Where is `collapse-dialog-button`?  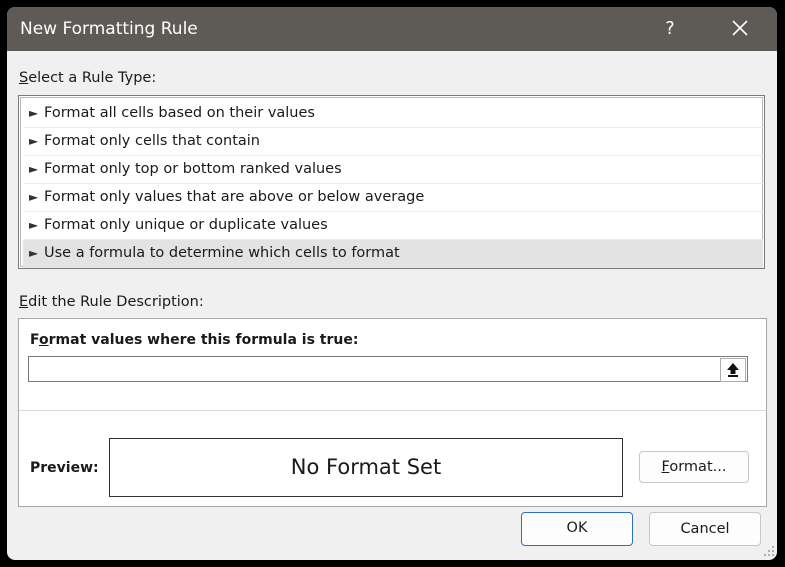 collapse-dialog-button is located at coordinates (733, 370).